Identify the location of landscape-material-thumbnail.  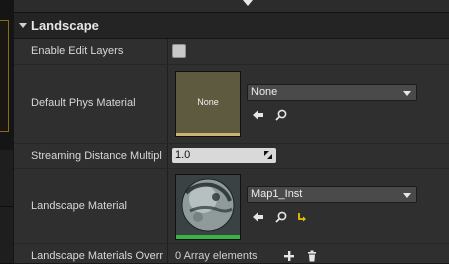
(208, 207).